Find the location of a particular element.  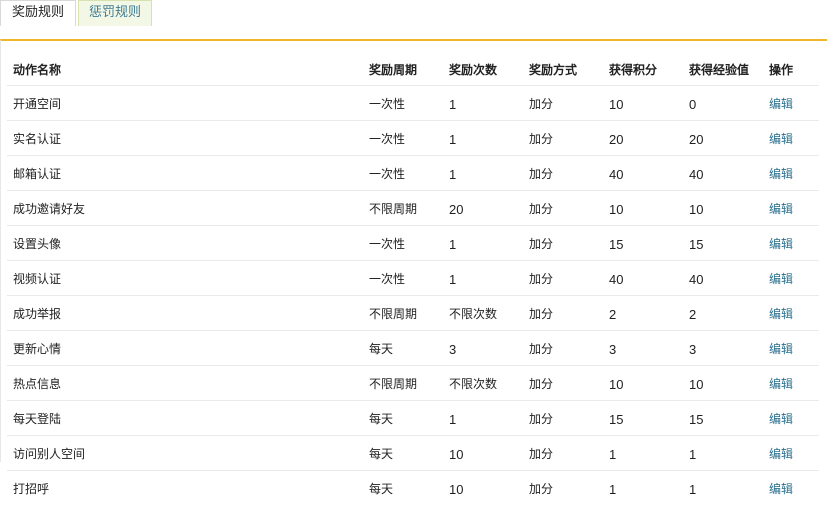

table-header-row: 动作名称 奖励周期 奖励次数 奖励方式 获得积分 获得经验值 操作 is located at coordinates (413, 70).